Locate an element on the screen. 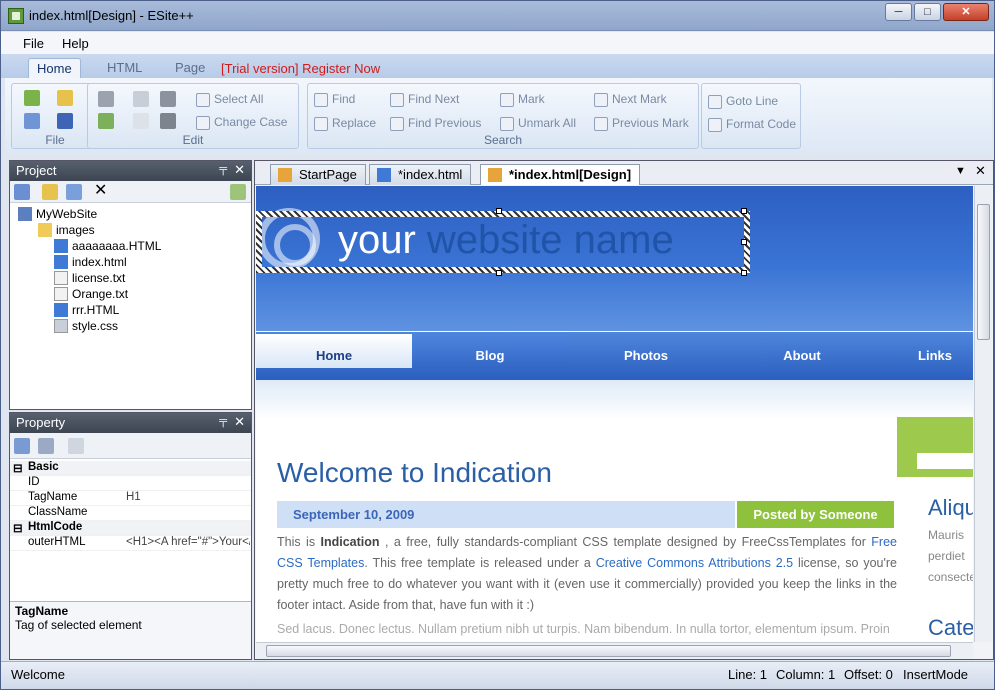 The width and height of the screenshot is (995, 690). new-folder-icon is located at coordinates (50, 192).